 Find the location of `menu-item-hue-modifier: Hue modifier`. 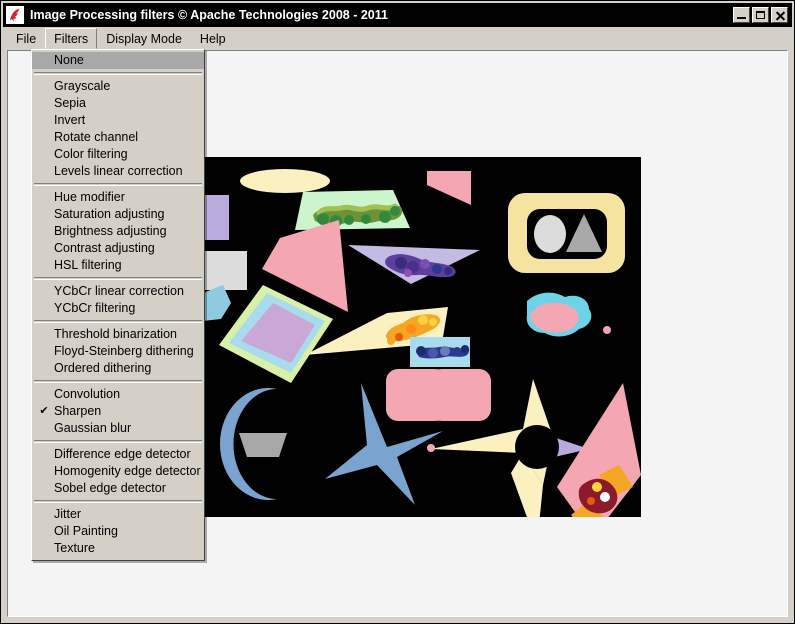

menu-item-hue-modifier: Hue modifier is located at coordinates (118, 197).